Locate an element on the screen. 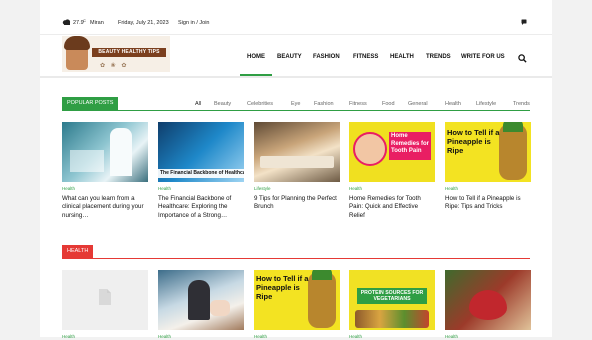 The height and width of the screenshot is (340, 592). logo-decoration: ✿ ❀ ✿ is located at coordinates (114, 66).